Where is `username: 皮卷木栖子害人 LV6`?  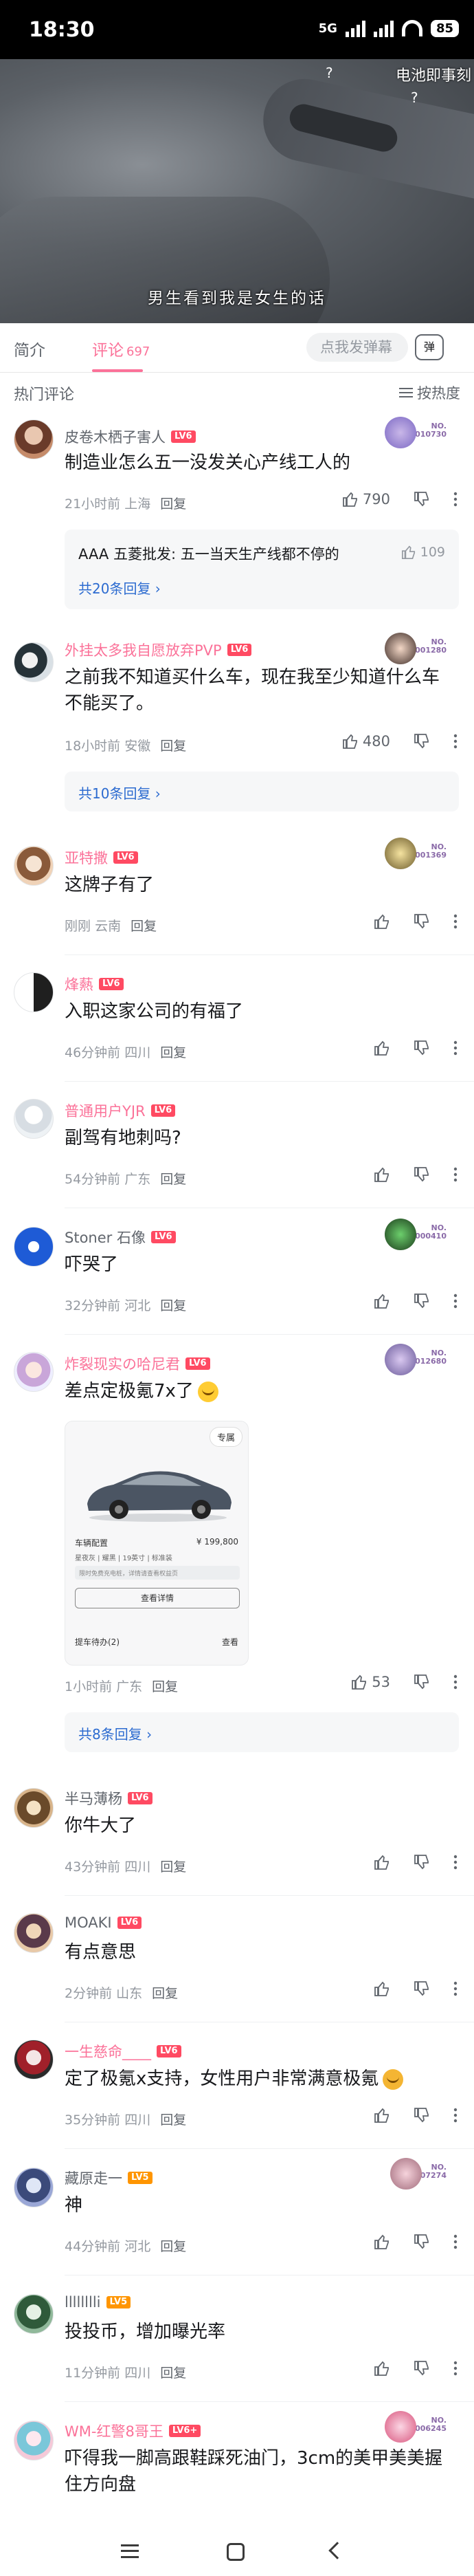
username: 皮卷木栖子害人 LV6 is located at coordinates (130, 436).